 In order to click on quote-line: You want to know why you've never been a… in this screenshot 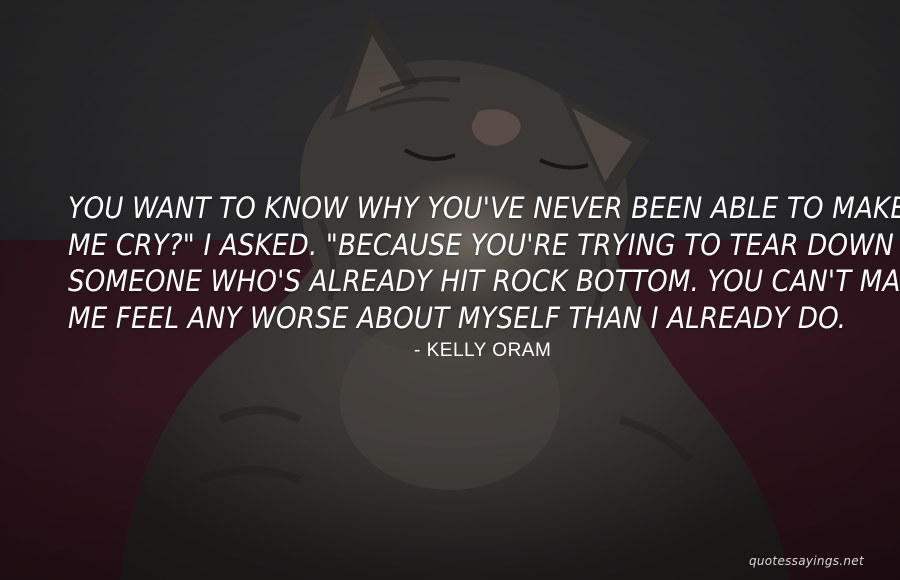, I will do `click(484, 208)`.